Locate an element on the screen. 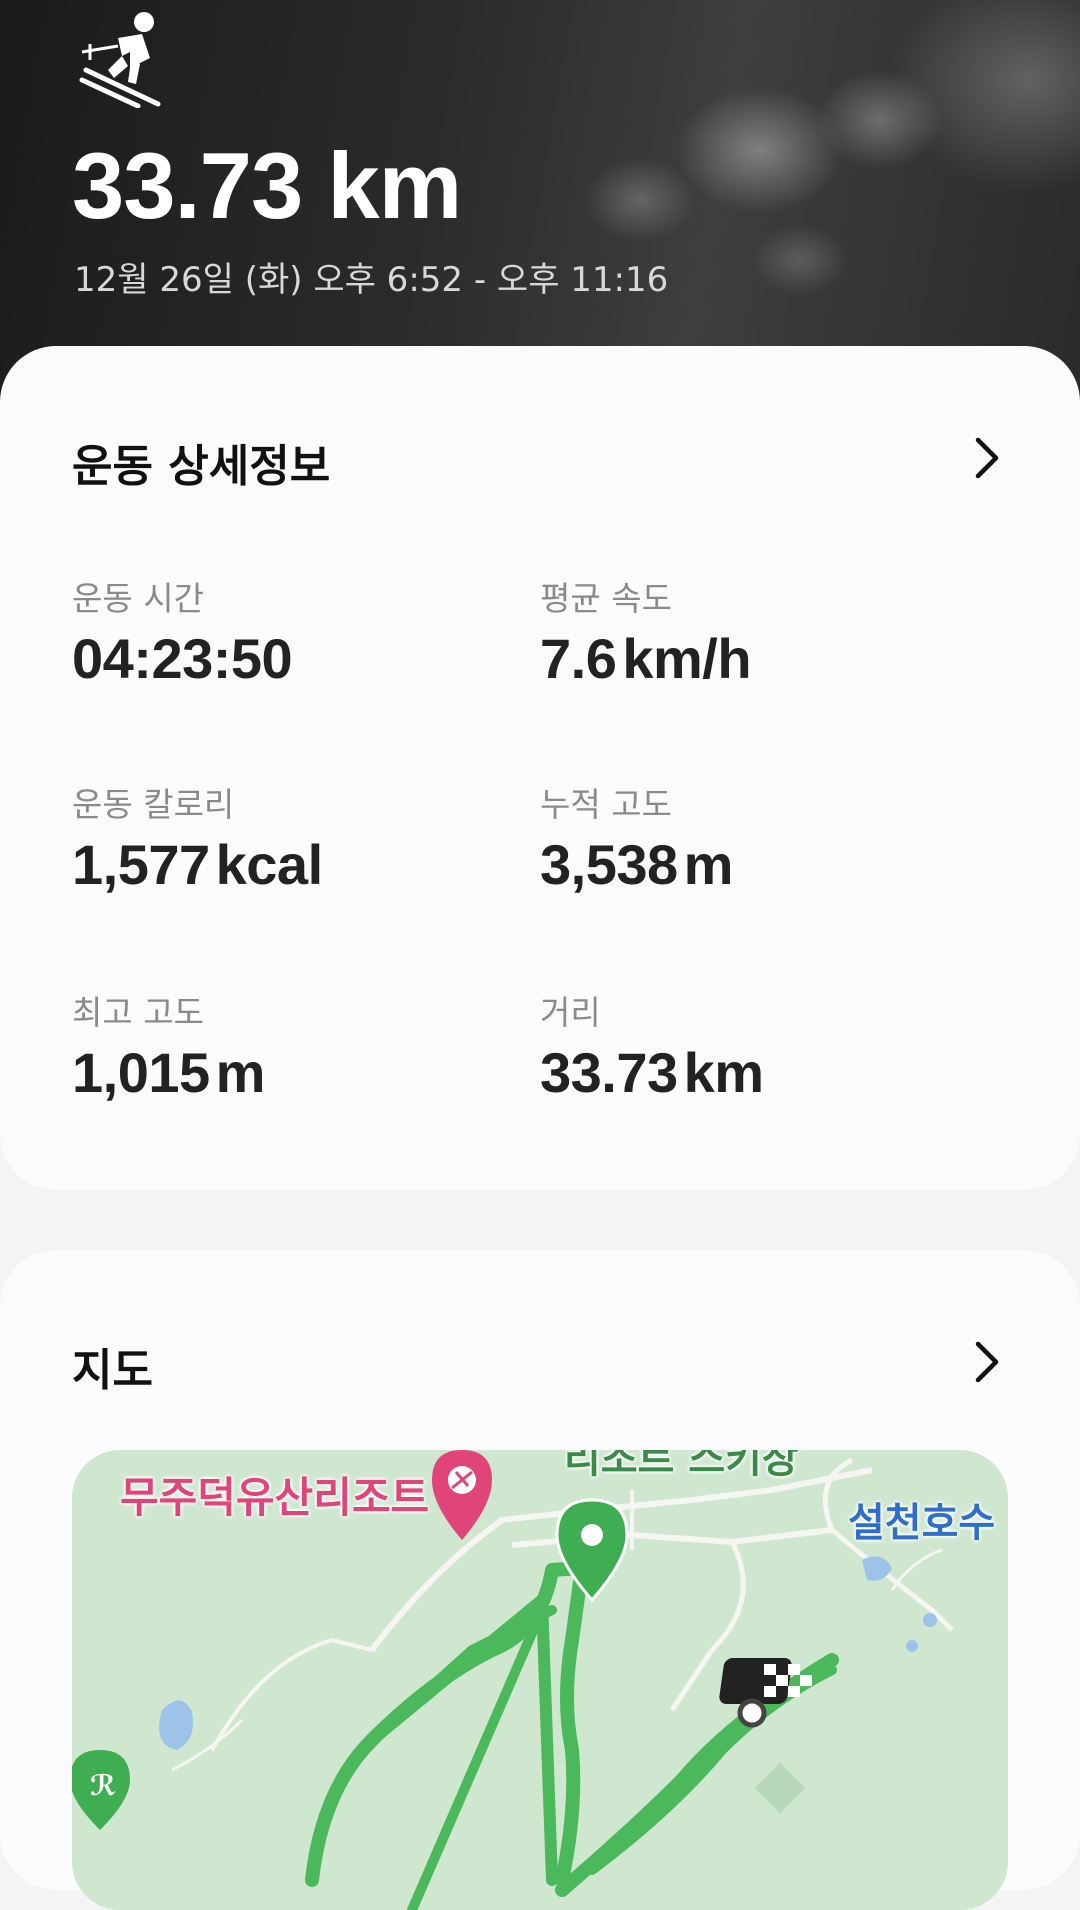 The width and height of the screenshot is (1080, 1910). stat-value-elevation-gain: 3,538 m is located at coordinates (636, 864).